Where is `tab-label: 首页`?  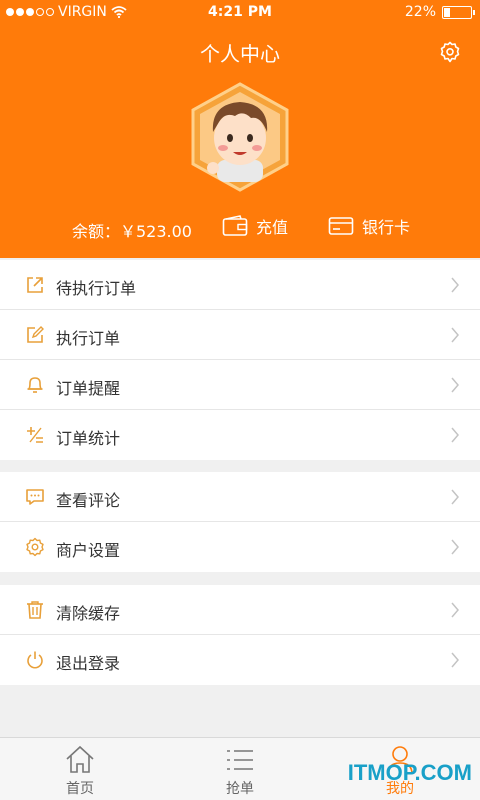
tab-label: 首页 is located at coordinates (80, 789).